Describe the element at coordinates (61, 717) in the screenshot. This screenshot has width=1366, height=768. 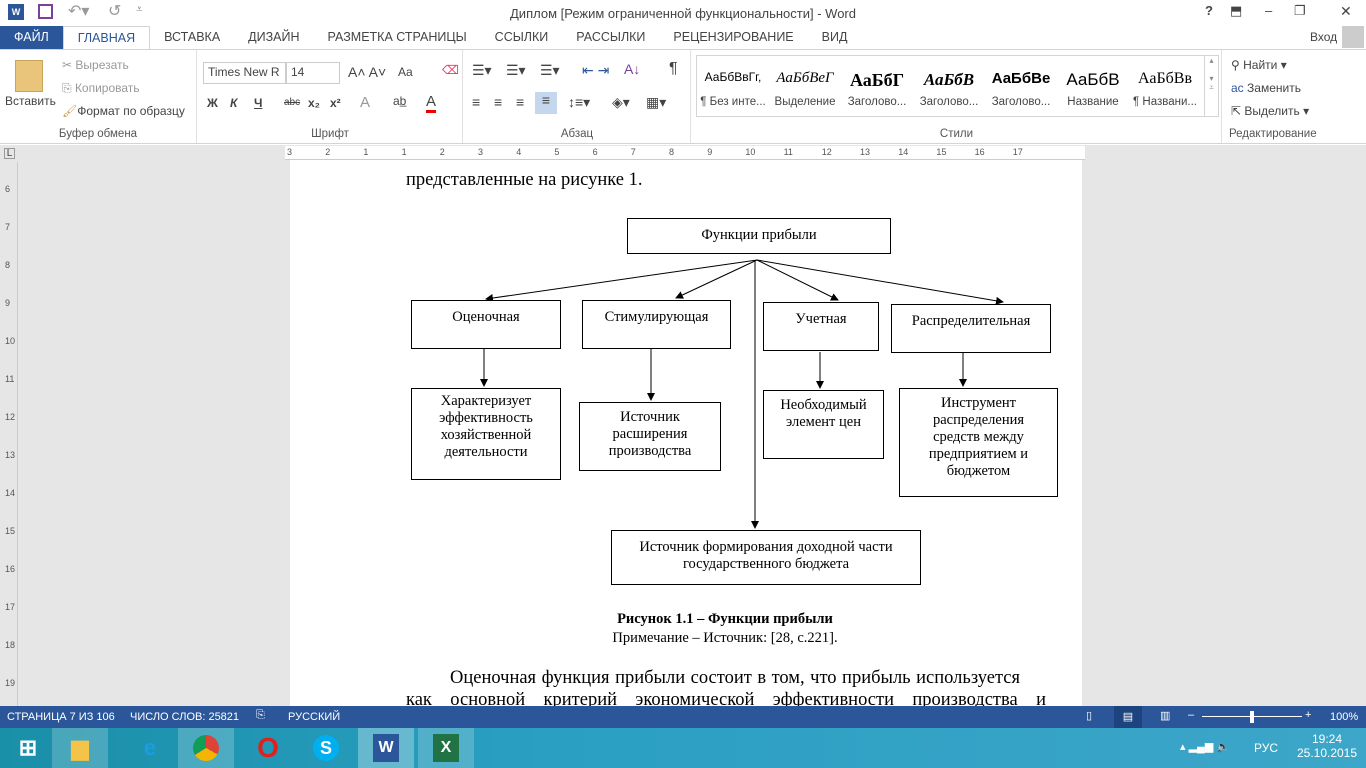
I see `page-count: СТРАНИЦА 7 ИЗ 106` at that location.